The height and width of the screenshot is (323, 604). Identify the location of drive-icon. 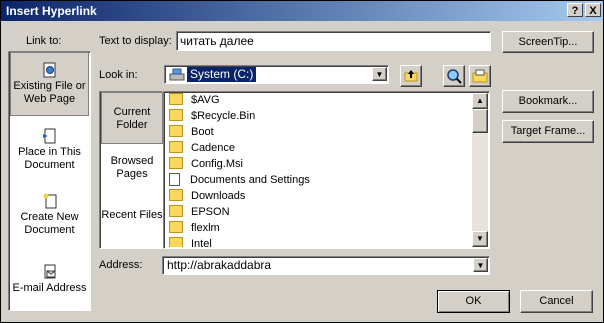
(177, 74).